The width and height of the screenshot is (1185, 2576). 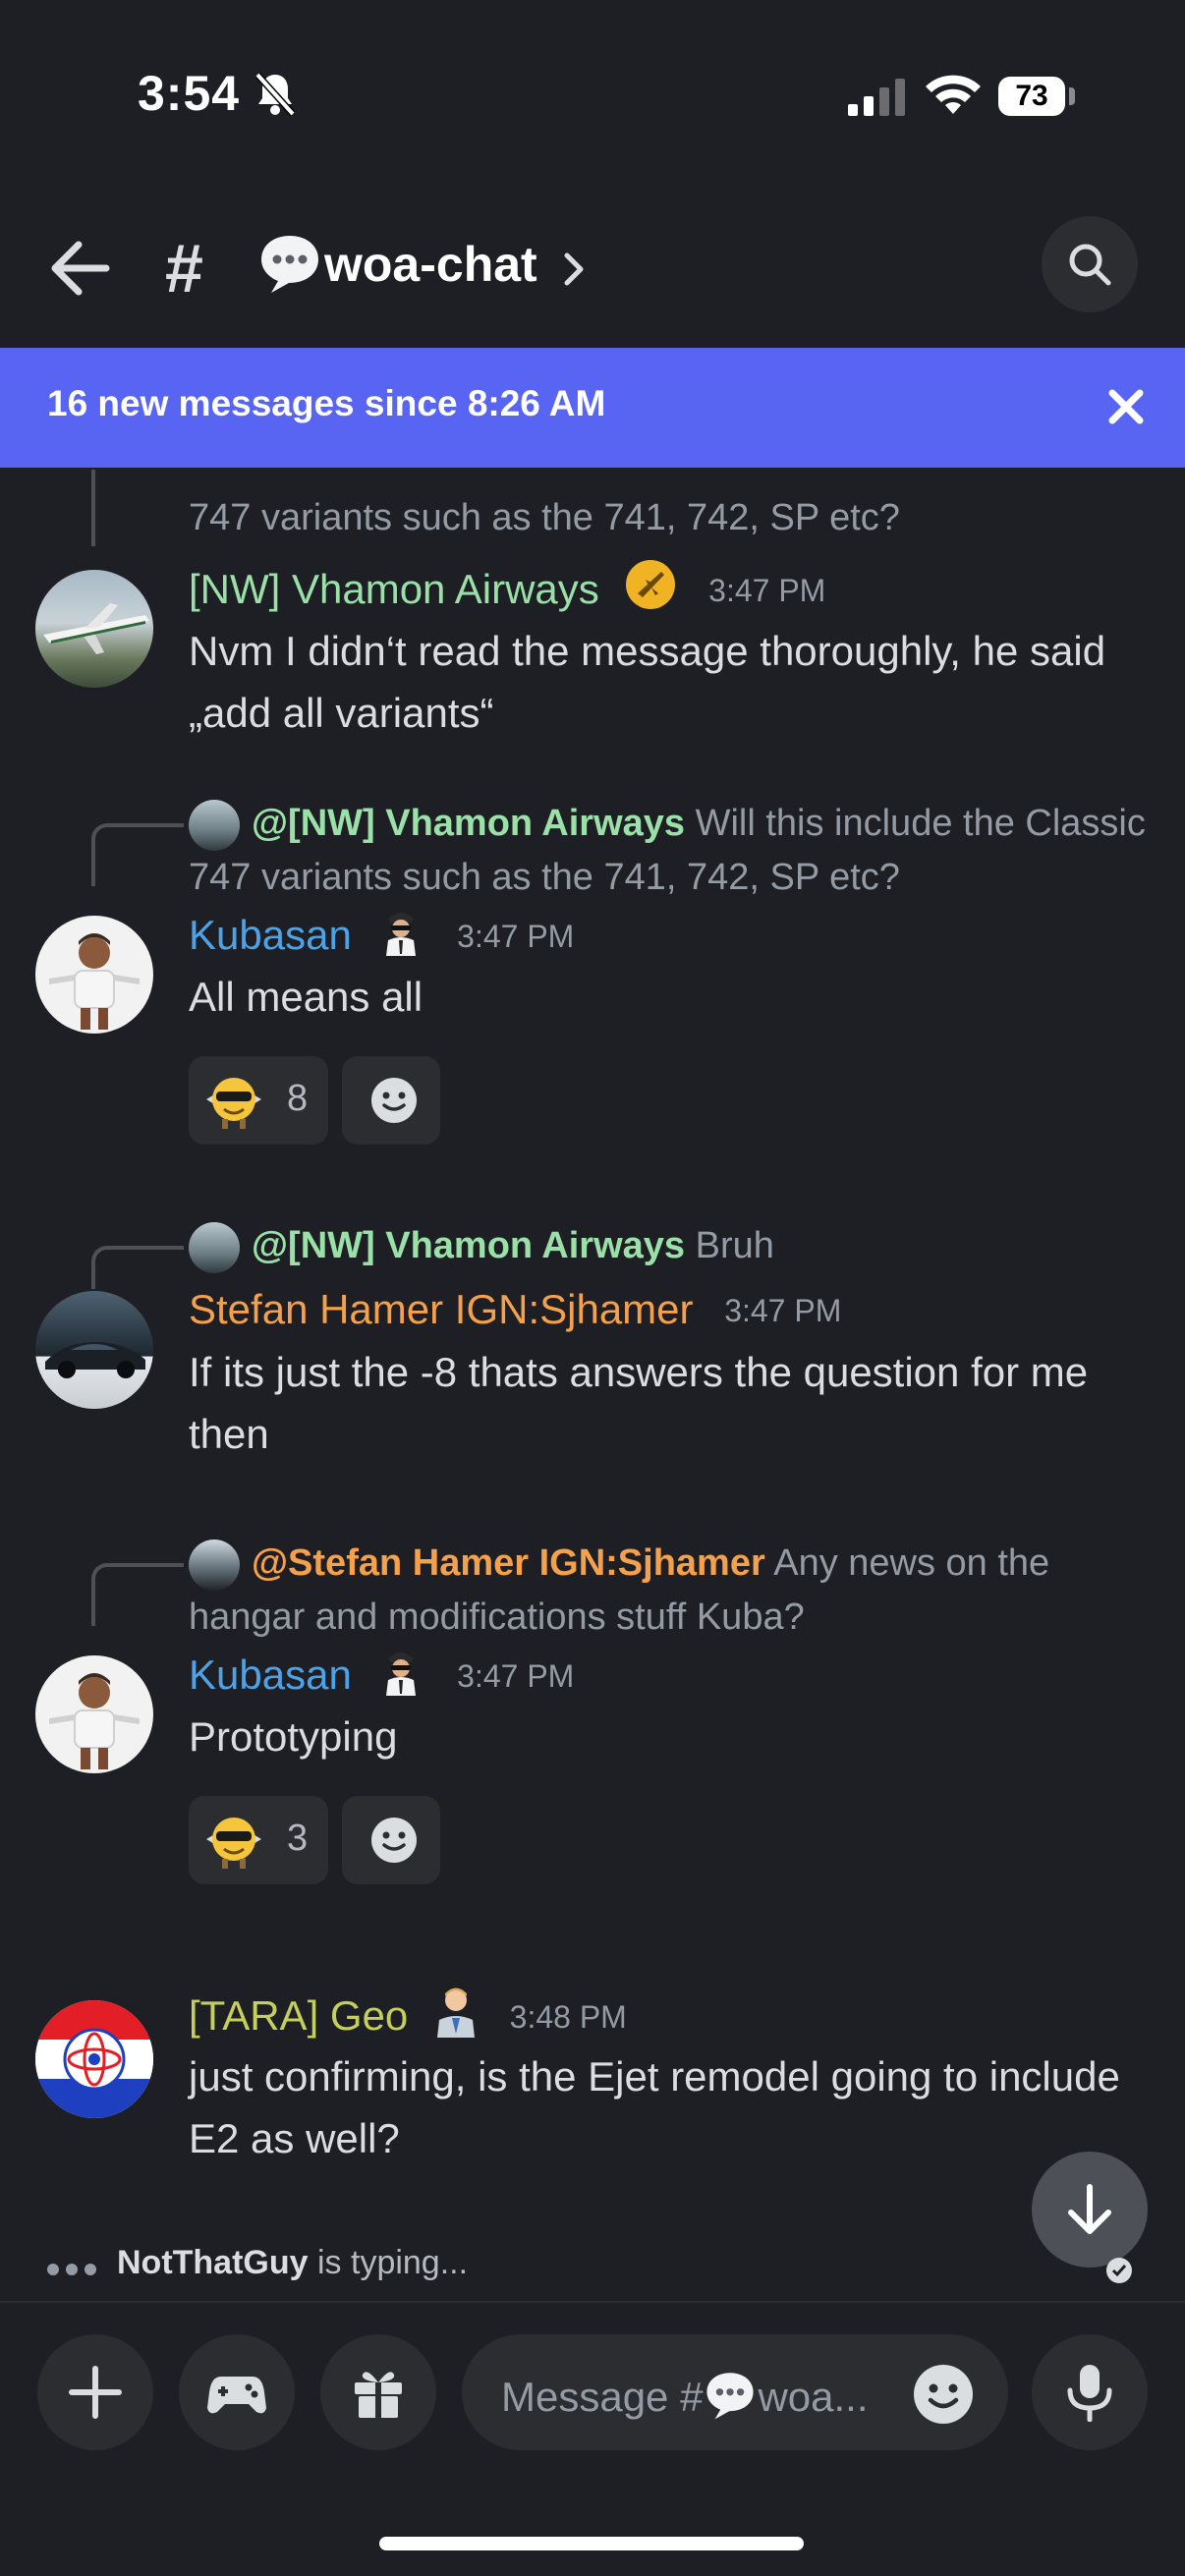 I want to click on voice-message-button, so click(x=1090, y=2392).